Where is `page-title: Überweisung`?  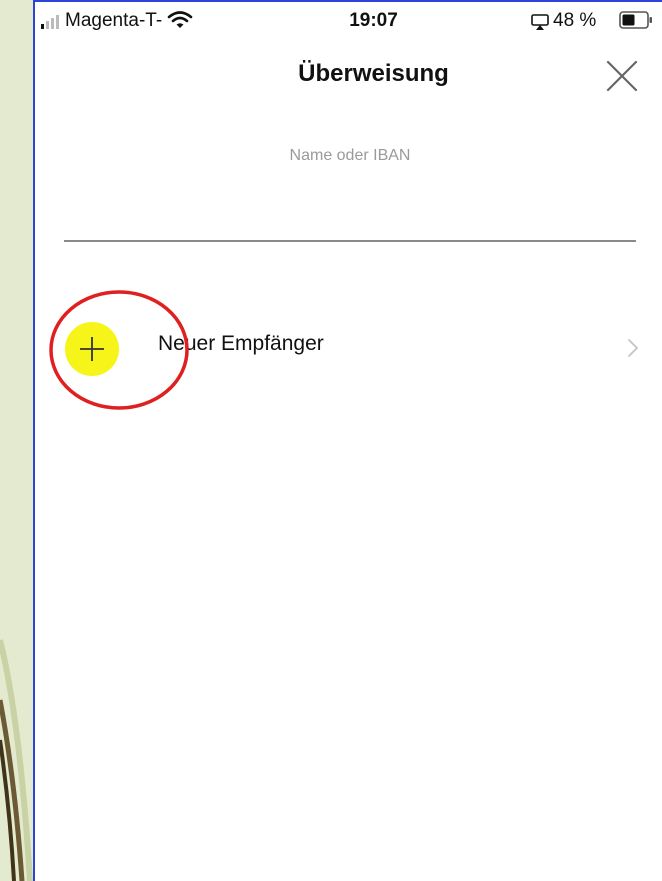 page-title: Überweisung is located at coordinates (373, 73).